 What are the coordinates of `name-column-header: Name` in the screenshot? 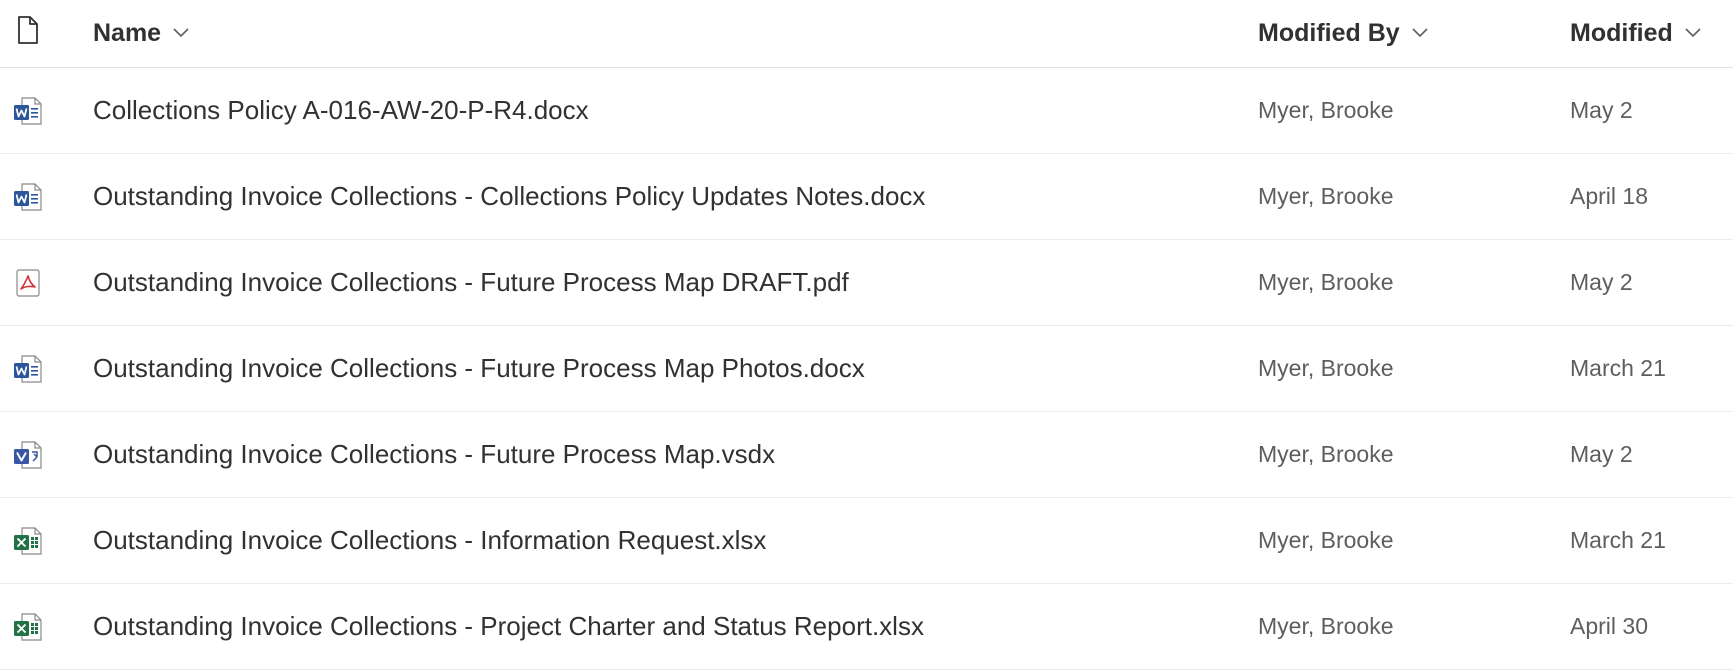 It's located at (141, 33).